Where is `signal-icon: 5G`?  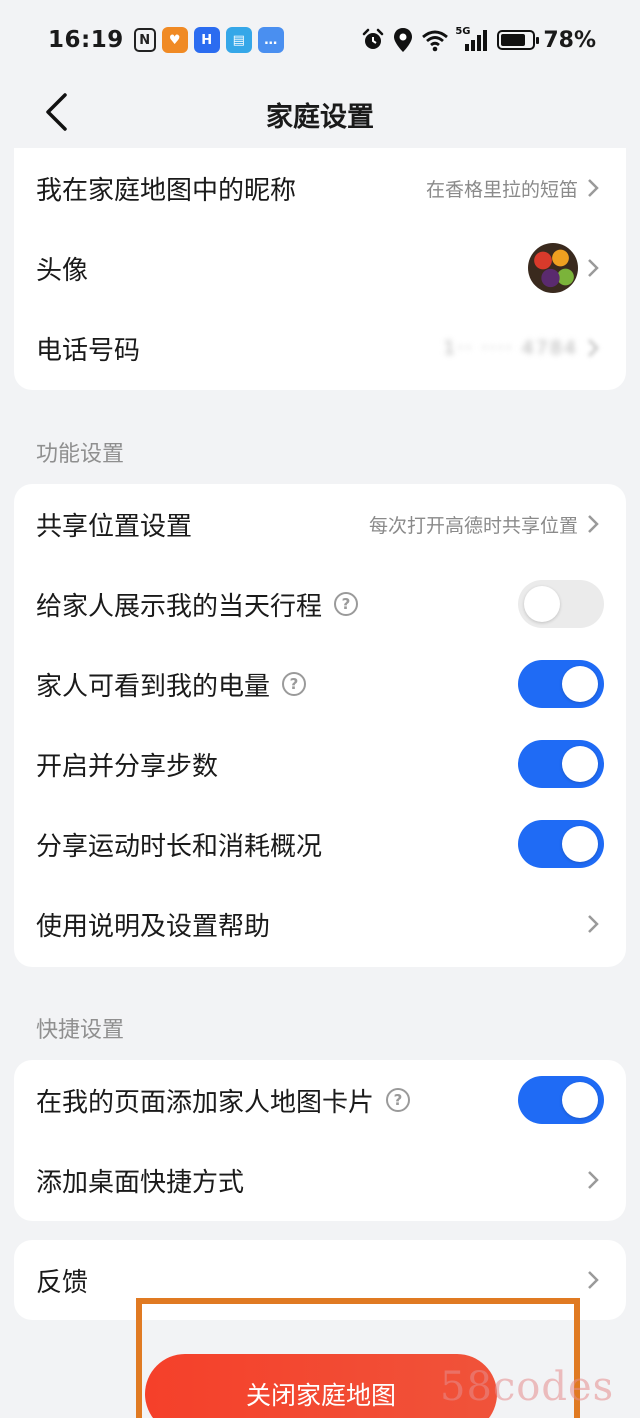 signal-icon: 5G is located at coordinates (472, 39).